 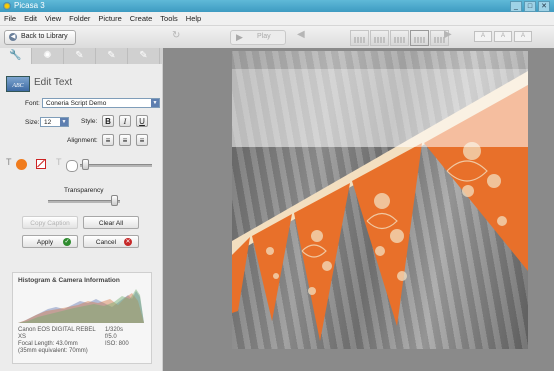 I want to click on histogram-graph, so click(x=81, y=306).